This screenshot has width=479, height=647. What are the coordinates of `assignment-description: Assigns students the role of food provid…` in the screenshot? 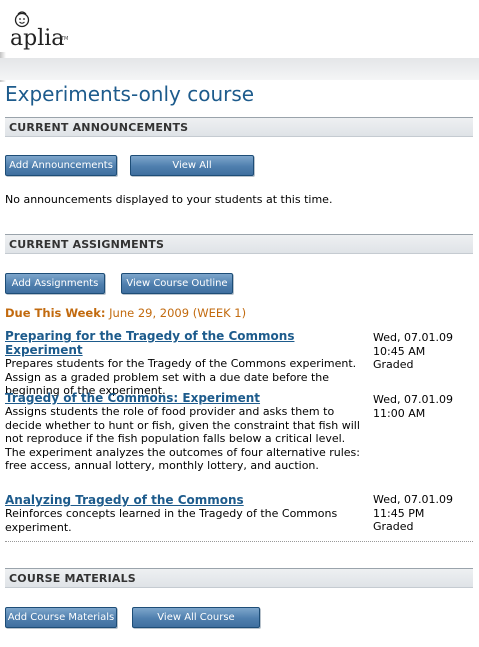 It's located at (182, 438).